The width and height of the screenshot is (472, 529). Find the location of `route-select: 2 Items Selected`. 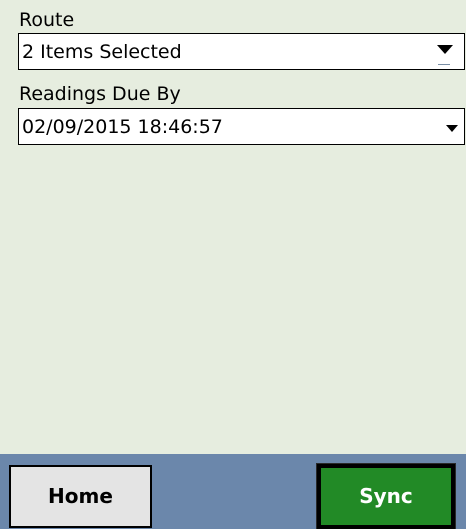

route-select: 2 Items Selected is located at coordinates (241, 51).